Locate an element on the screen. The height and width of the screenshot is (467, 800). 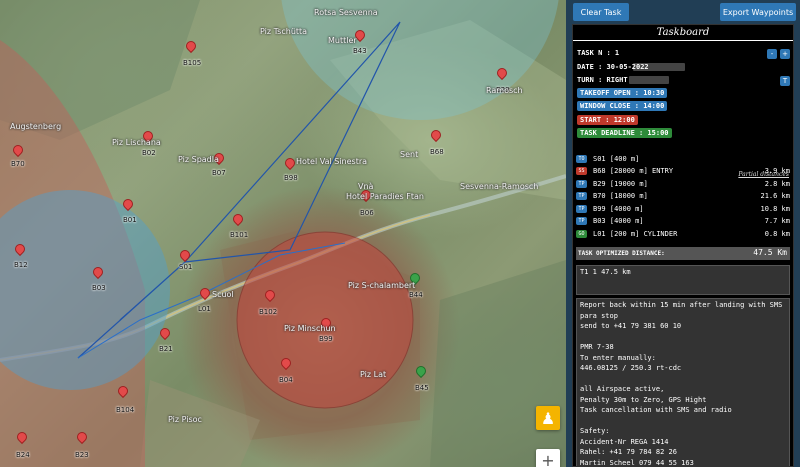
person-icon: ♟ is located at coordinates (548, 418).